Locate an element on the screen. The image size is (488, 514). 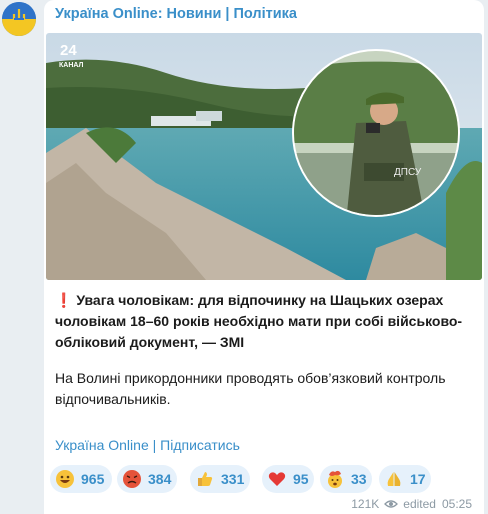
channel-logo-icon is located at coordinates (19, 19).